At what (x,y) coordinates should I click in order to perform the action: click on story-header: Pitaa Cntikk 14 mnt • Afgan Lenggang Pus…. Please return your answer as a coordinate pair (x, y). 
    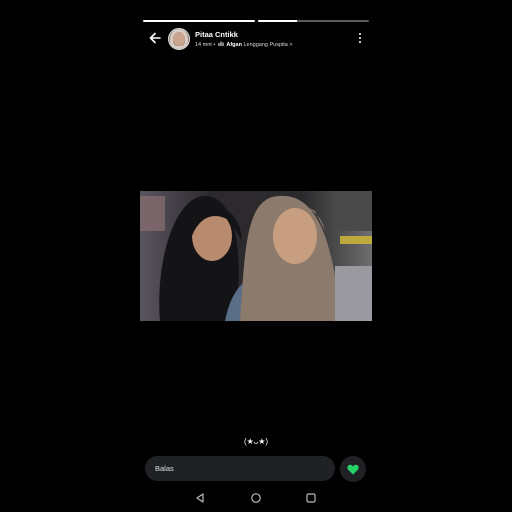
    Looking at the image, I should click on (256, 39).